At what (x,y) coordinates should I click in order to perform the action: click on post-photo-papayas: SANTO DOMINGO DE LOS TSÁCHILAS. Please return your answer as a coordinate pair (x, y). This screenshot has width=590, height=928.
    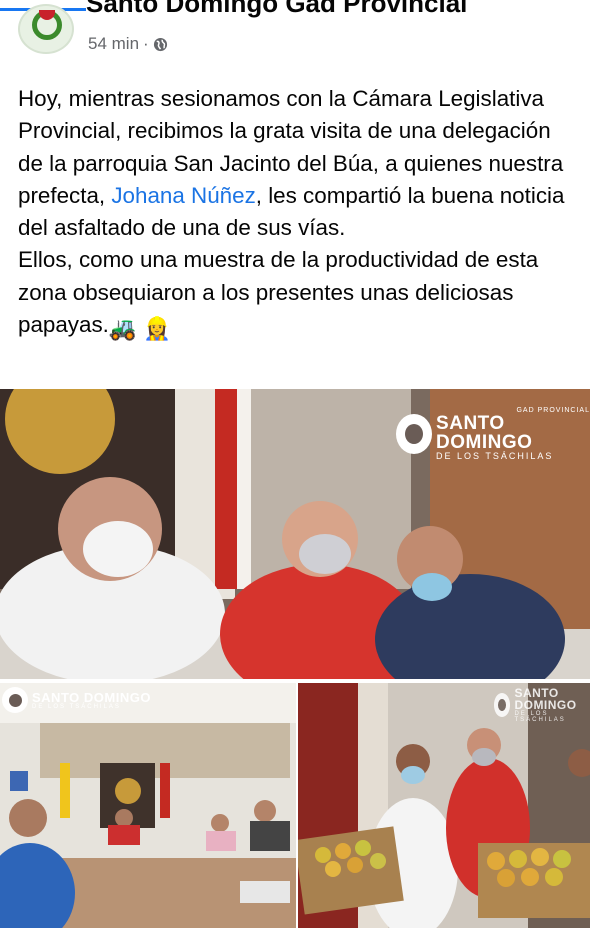
    Looking at the image, I should click on (444, 805).